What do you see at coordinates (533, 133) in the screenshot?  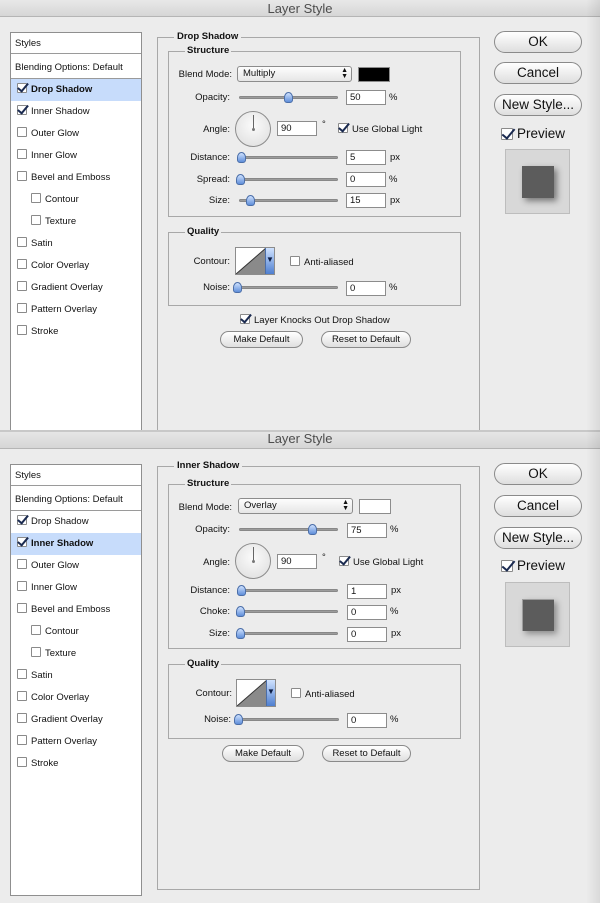 I see `preview-checkbox: Preview` at bounding box center [533, 133].